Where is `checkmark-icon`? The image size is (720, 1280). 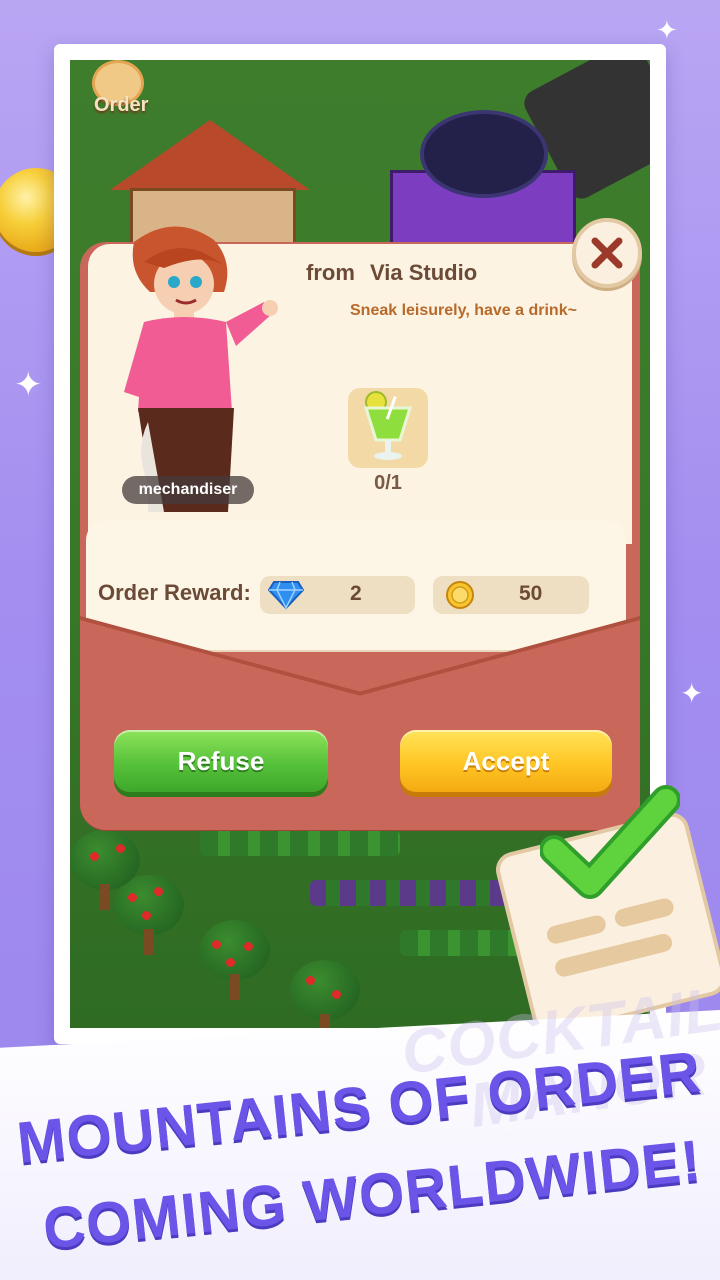
checkmark-icon is located at coordinates (610, 842).